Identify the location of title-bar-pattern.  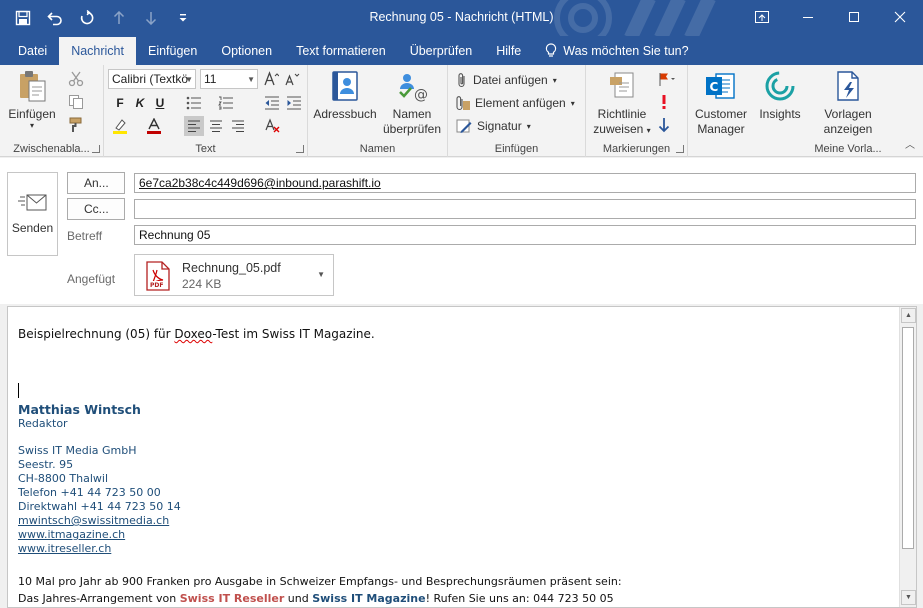
(635, 18).